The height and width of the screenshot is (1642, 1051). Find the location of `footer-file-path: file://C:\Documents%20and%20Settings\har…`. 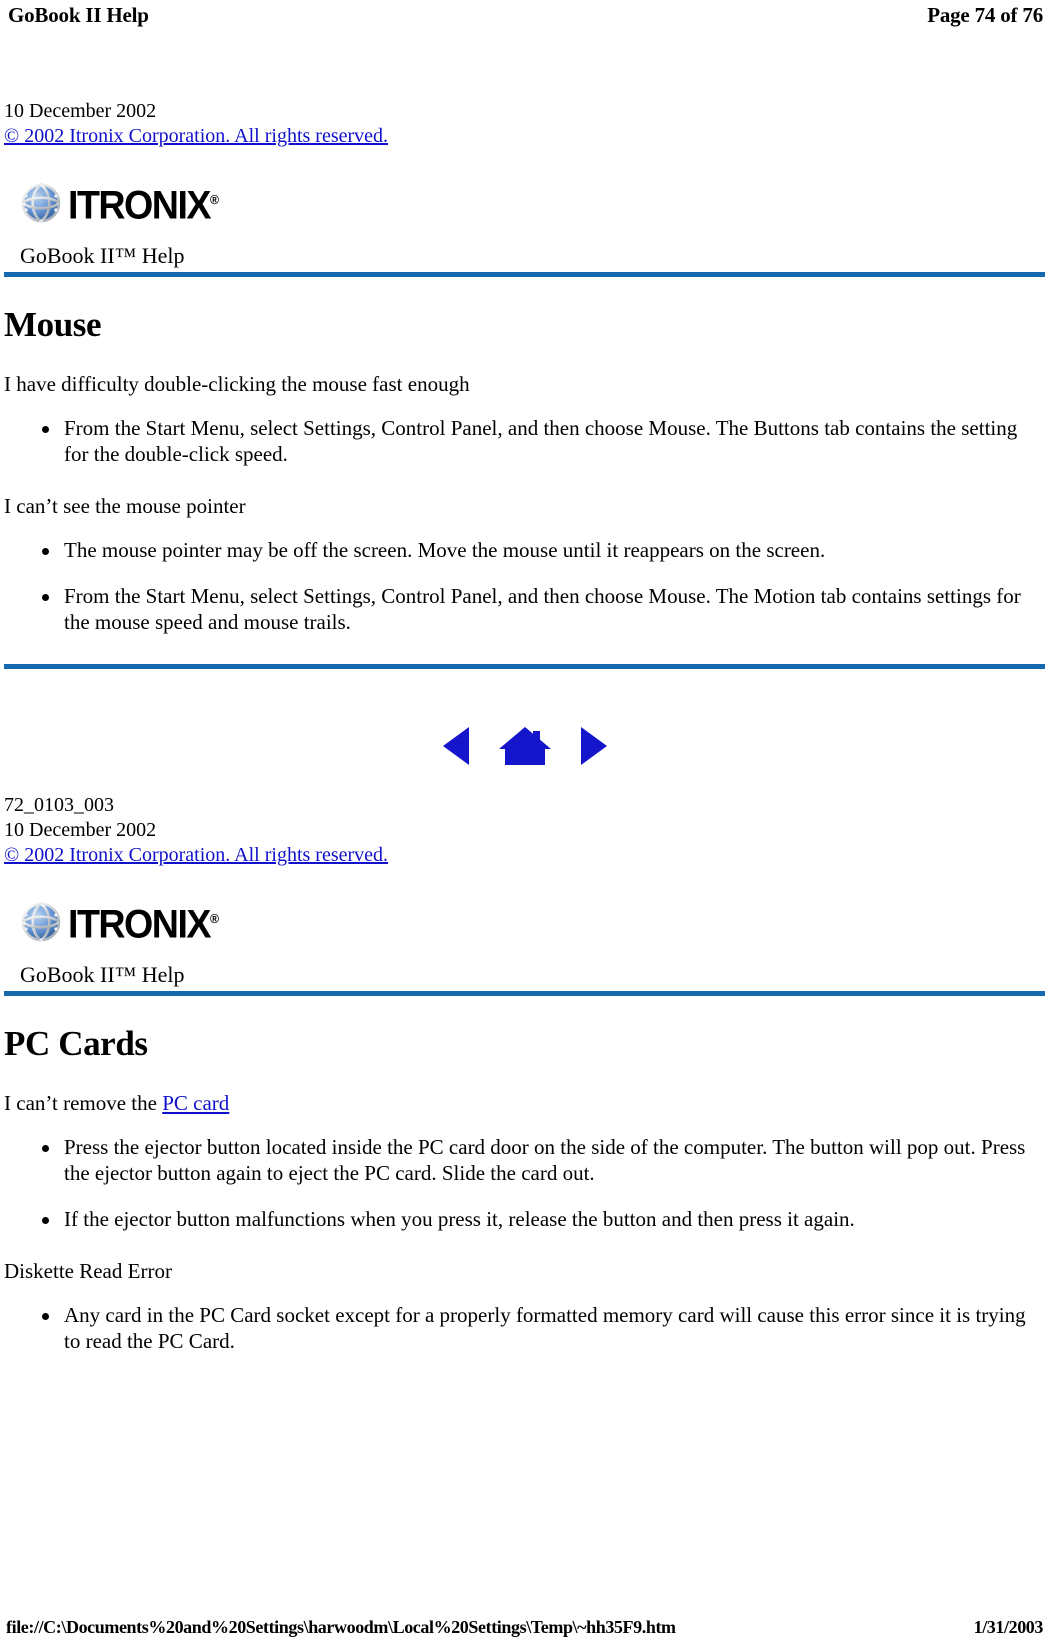

footer-file-path: file://C:\Documents%20and%20Settings\har… is located at coordinates (341, 1627).